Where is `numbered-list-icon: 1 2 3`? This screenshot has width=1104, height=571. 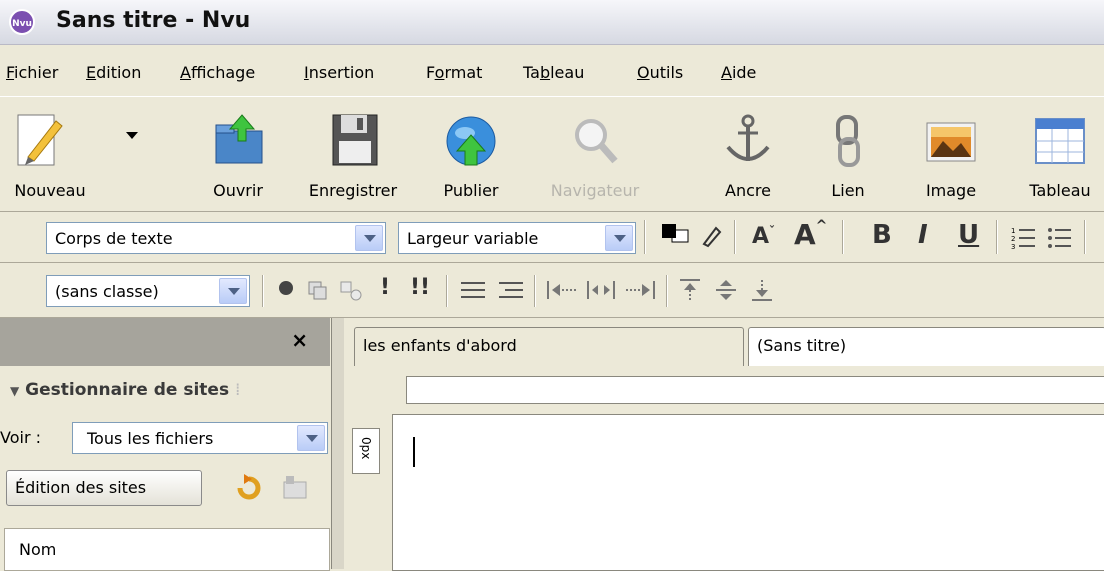
numbered-list-icon: 1 2 3 is located at coordinates (1023, 237).